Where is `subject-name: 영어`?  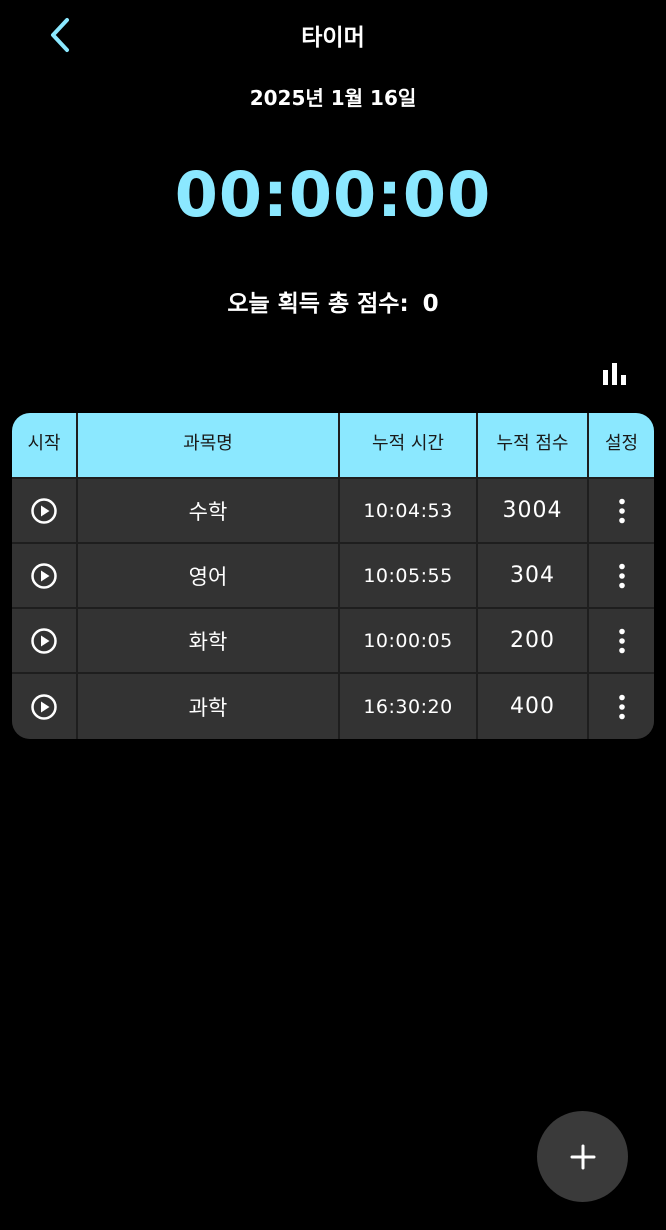 subject-name: 영어 is located at coordinates (208, 575).